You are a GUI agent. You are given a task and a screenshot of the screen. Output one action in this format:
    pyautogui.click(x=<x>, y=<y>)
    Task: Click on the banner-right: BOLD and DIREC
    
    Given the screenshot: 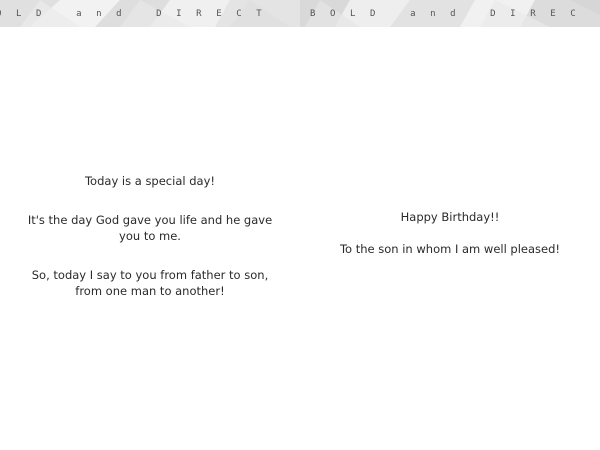 What is the action you would take?
    pyautogui.click(x=450, y=13)
    